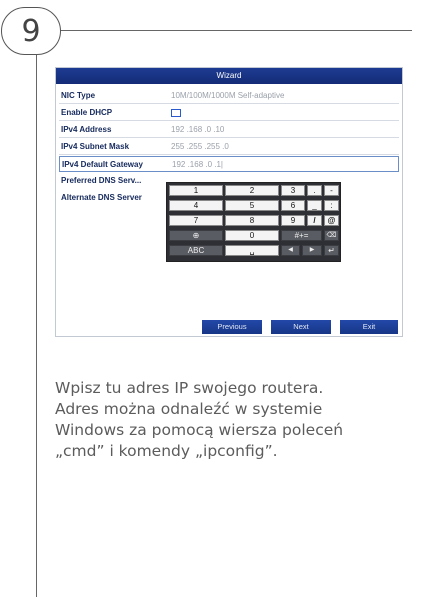 Image resolution: width=422 pixels, height=597 pixels. I want to click on ipv4-default-gateway-label: IPv4 Default Gateway, so click(102, 164).